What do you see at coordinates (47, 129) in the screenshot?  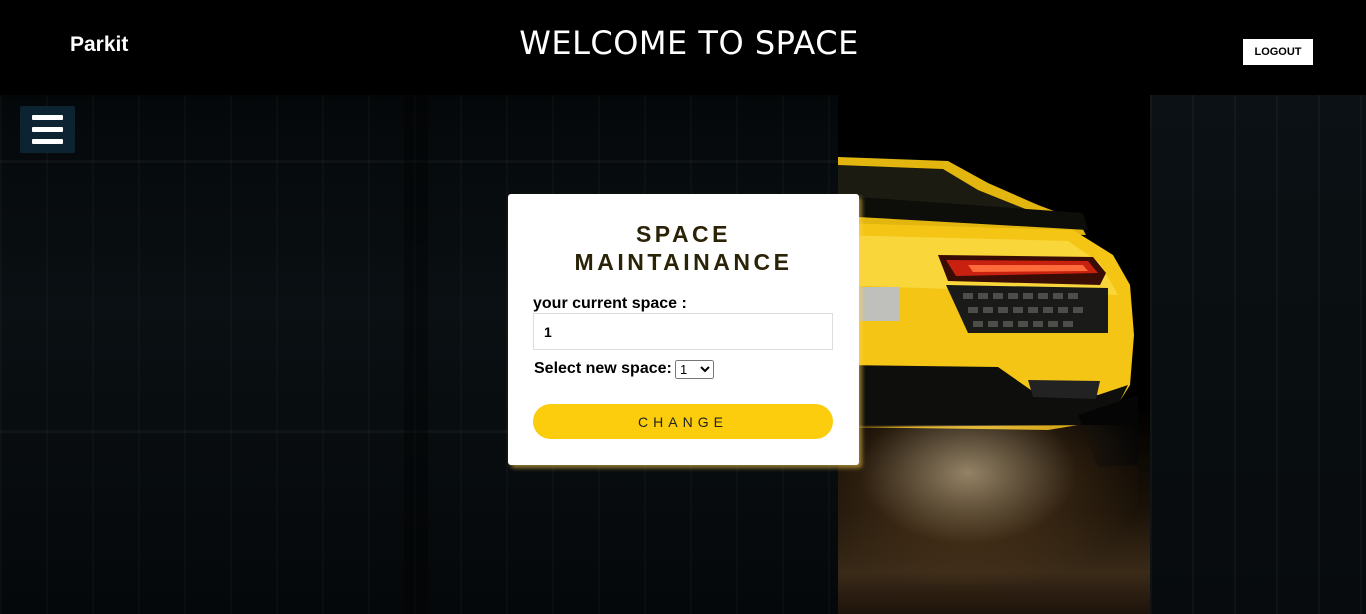 I see `menu-toggle-button` at bounding box center [47, 129].